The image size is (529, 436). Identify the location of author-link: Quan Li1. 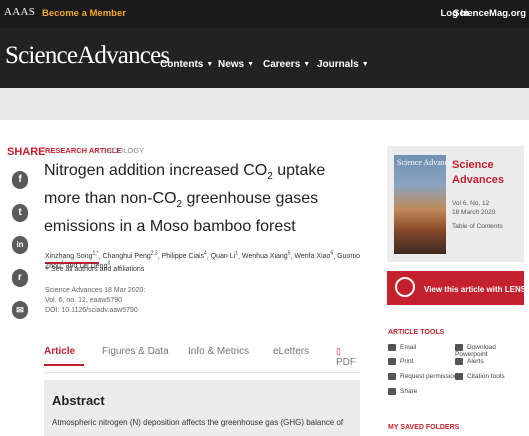
(224, 255).